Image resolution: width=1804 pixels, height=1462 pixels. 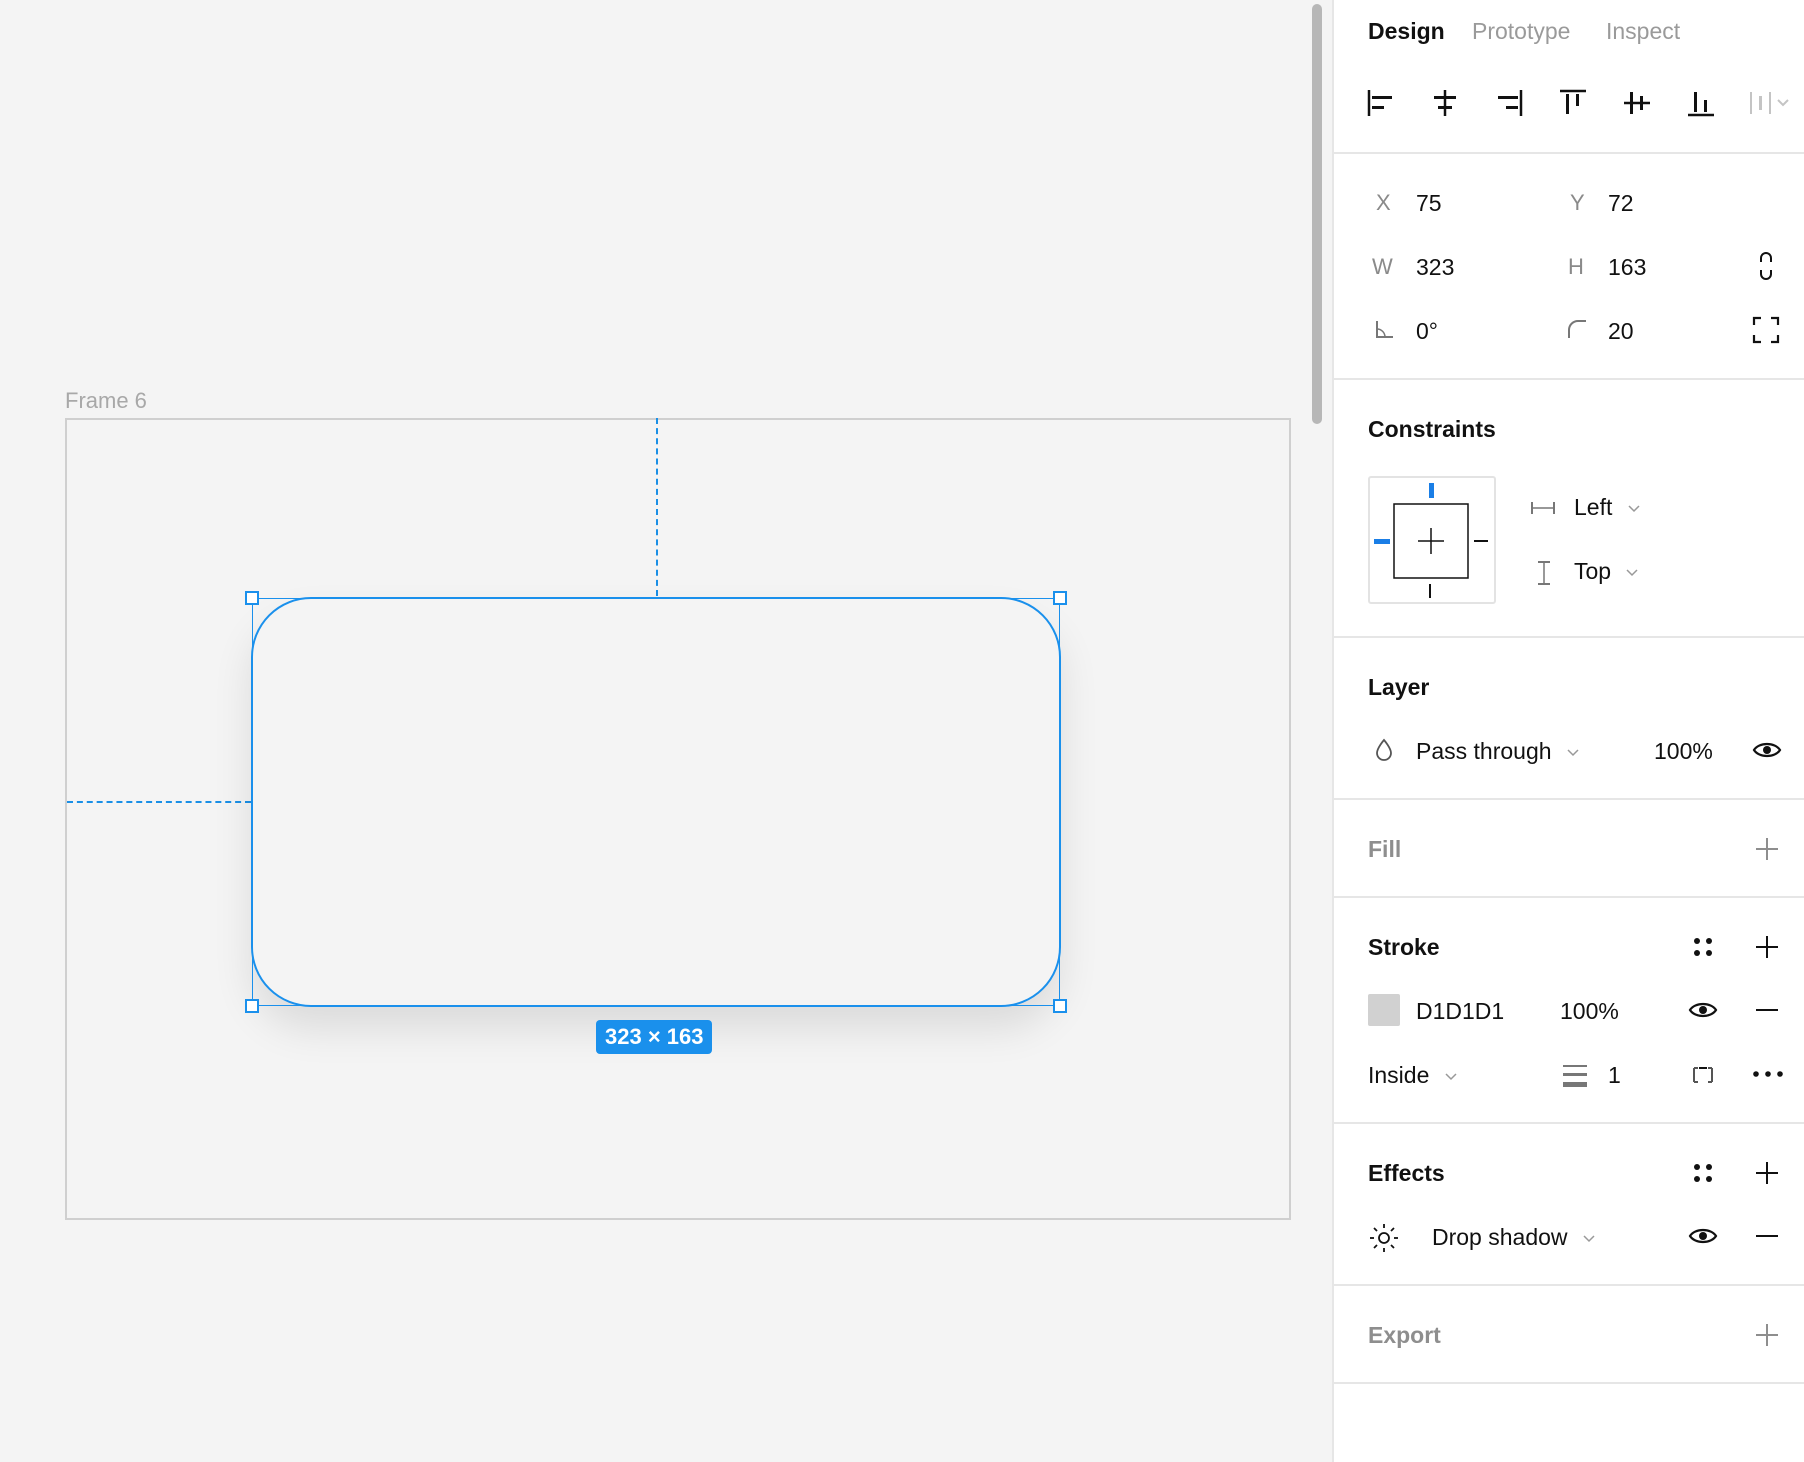 I want to click on stroke-position-dropdown: Inside, so click(x=1413, y=1075).